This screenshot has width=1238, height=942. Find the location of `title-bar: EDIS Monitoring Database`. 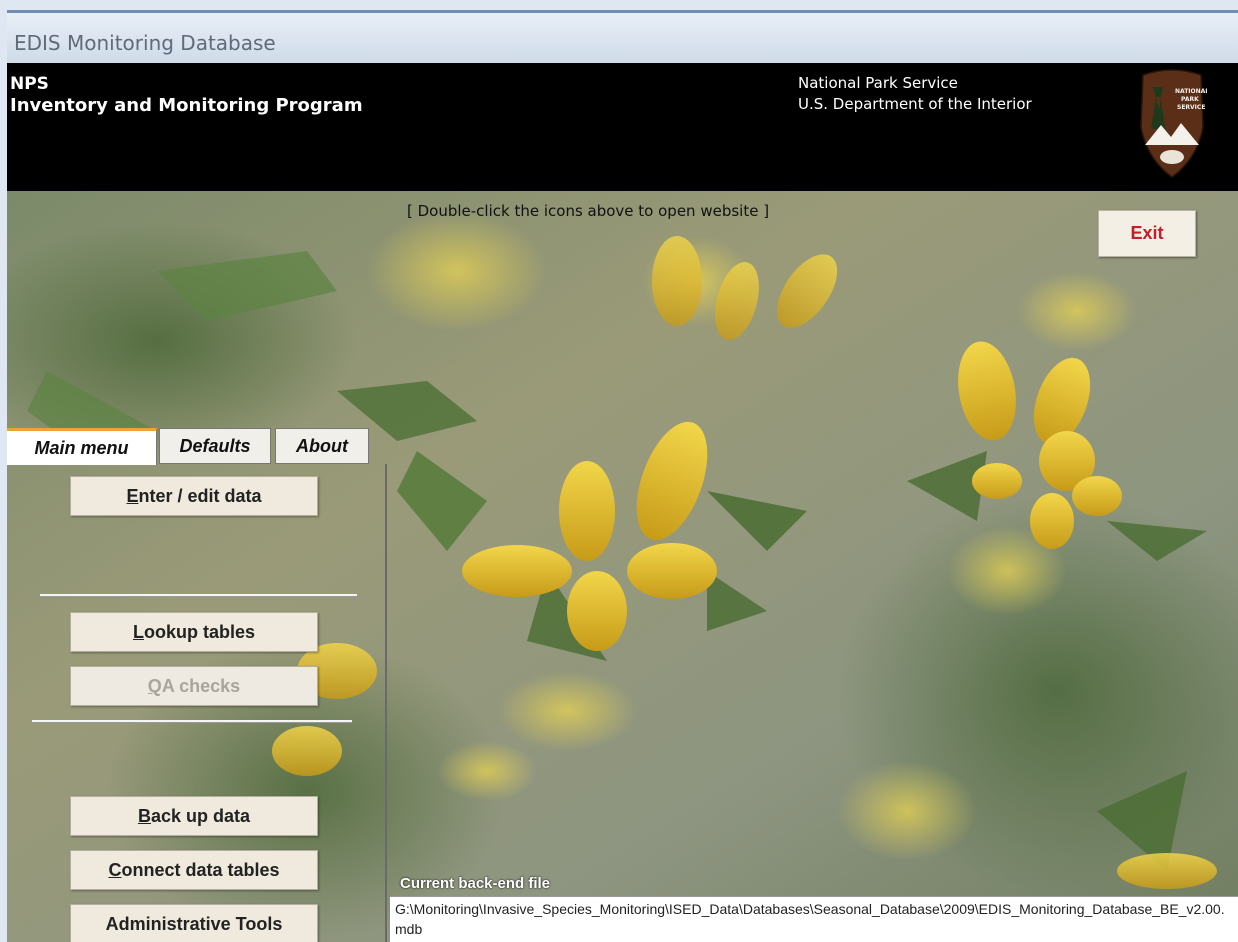

title-bar: EDIS Monitoring Database is located at coordinates (622, 36).